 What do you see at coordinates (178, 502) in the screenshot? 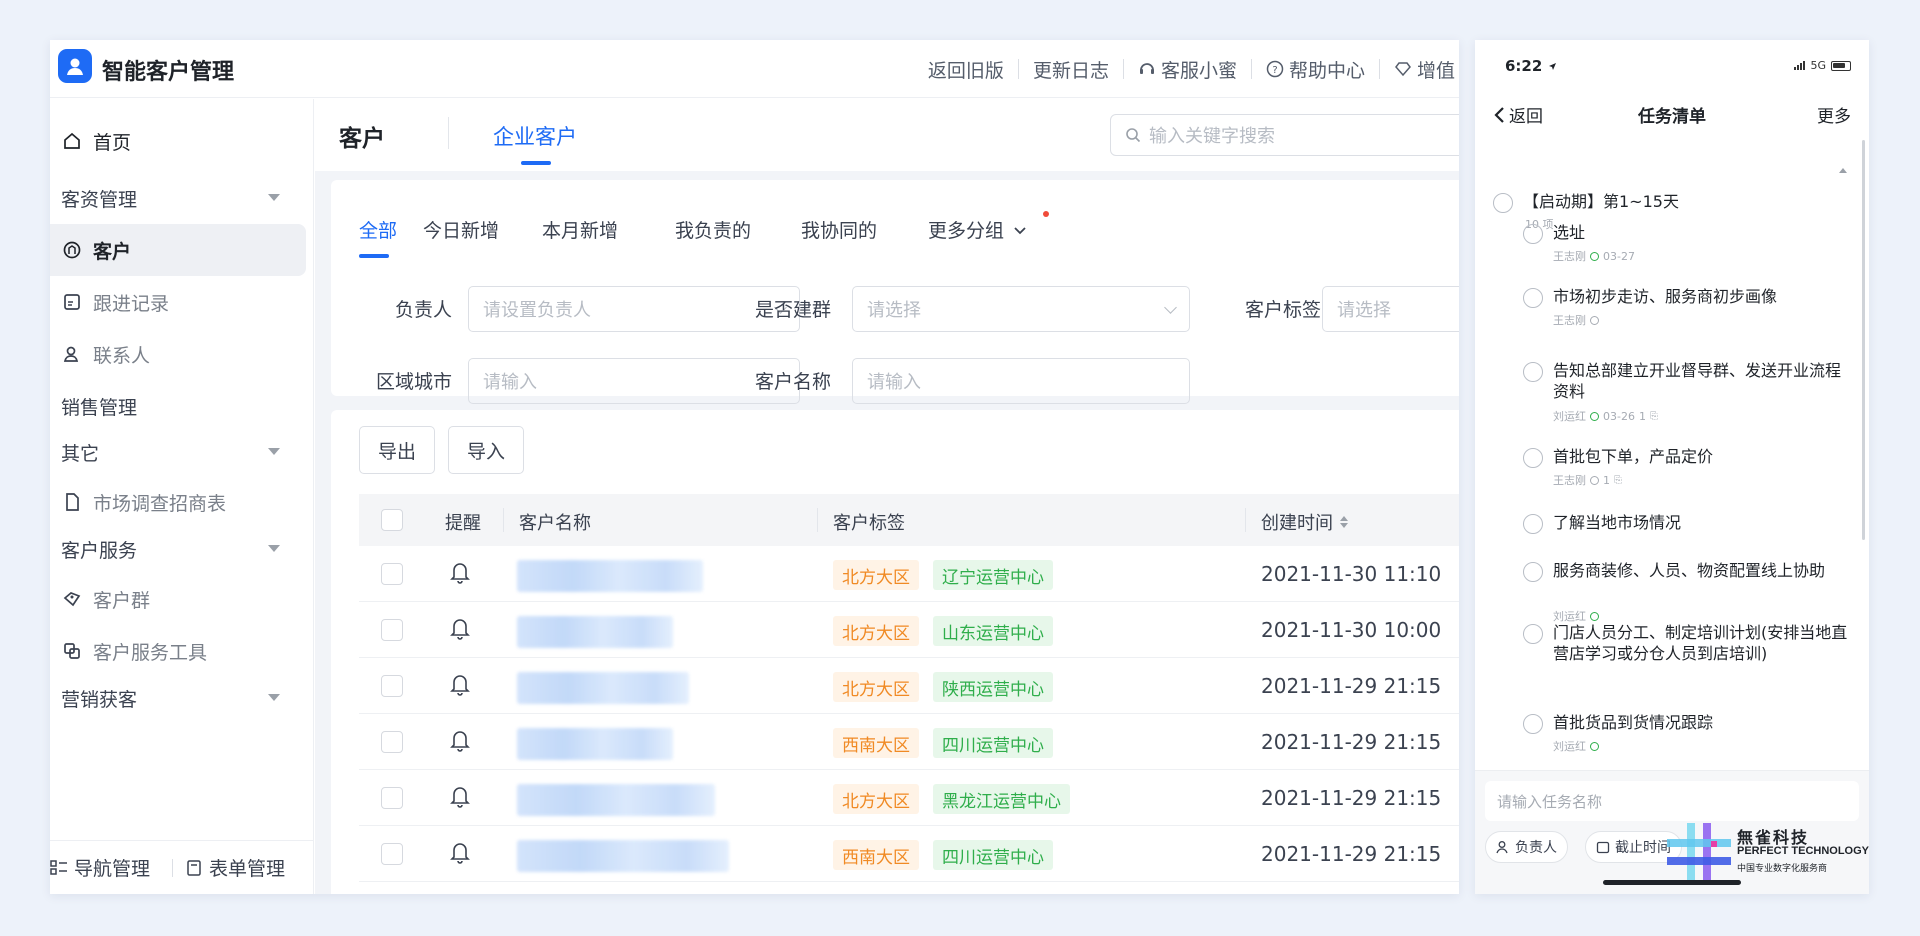
I see `sidebar-item-market-survey: 市场调查招商表` at bounding box center [178, 502].